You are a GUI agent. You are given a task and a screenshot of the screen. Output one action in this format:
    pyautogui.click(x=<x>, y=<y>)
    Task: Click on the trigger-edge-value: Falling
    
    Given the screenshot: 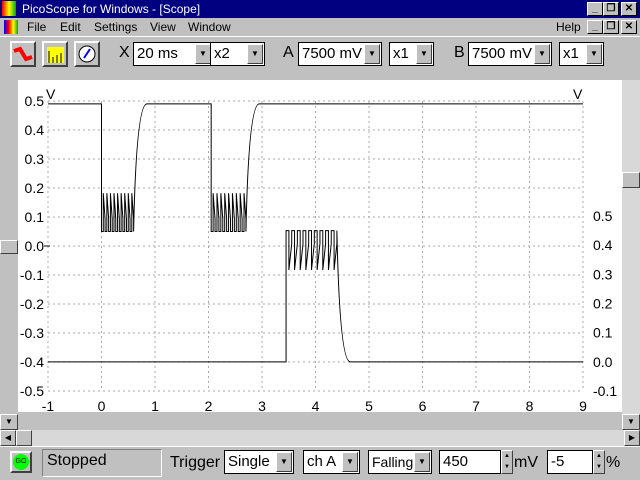 What is the action you would take?
    pyautogui.click(x=393, y=462)
    